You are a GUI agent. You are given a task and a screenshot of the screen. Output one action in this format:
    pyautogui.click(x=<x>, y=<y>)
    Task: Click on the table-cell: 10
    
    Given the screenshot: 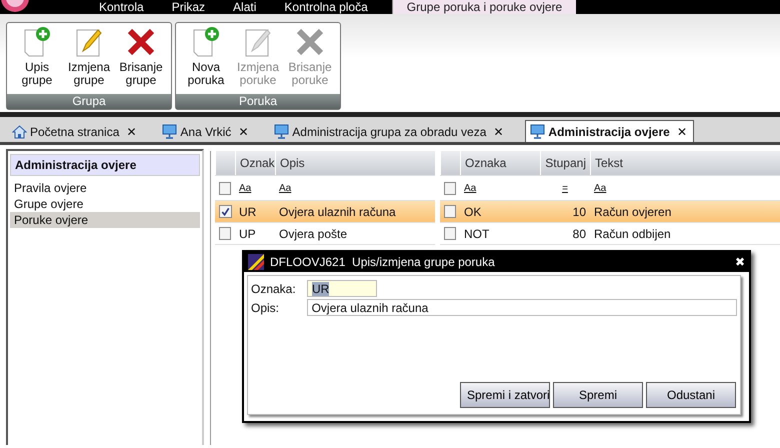 What is the action you would take?
    pyautogui.click(x=579, y=211)
    